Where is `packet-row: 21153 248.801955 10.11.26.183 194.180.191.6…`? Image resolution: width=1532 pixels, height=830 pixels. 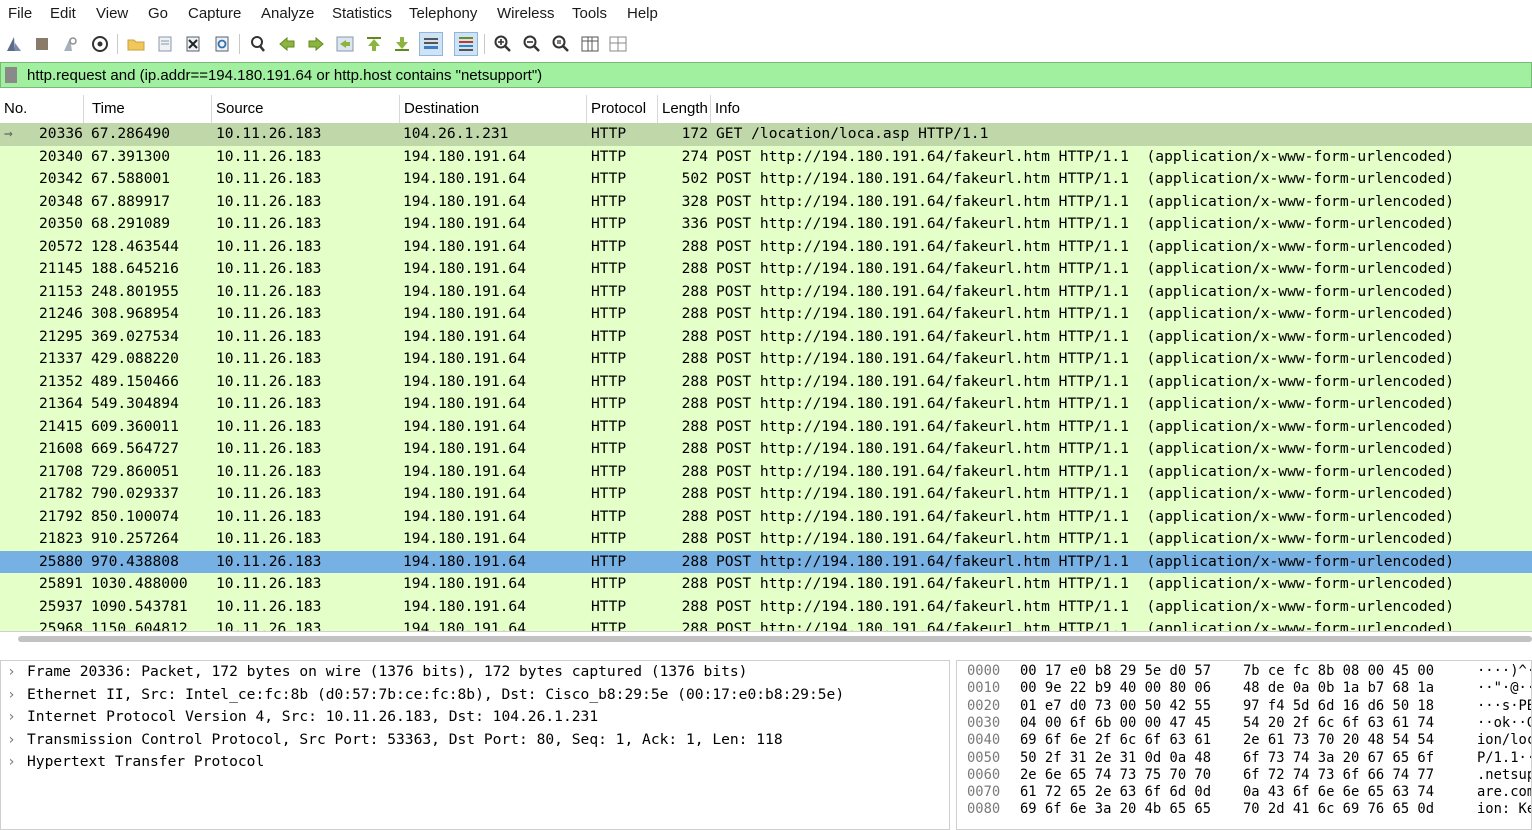
packet-row: 21153 248.801955 10.11.26.183 194.180.191.6… is located at coordinates (766, 291).